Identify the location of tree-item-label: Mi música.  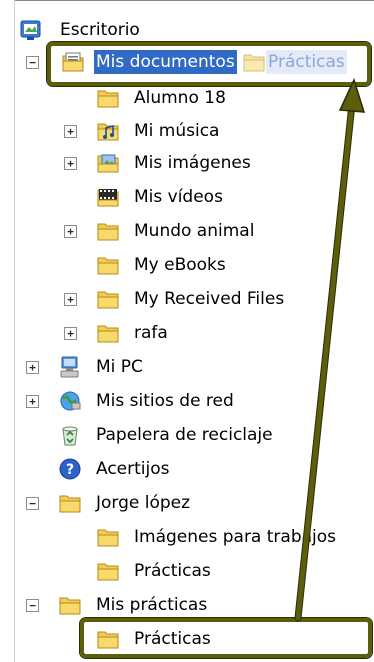
(177, 131).